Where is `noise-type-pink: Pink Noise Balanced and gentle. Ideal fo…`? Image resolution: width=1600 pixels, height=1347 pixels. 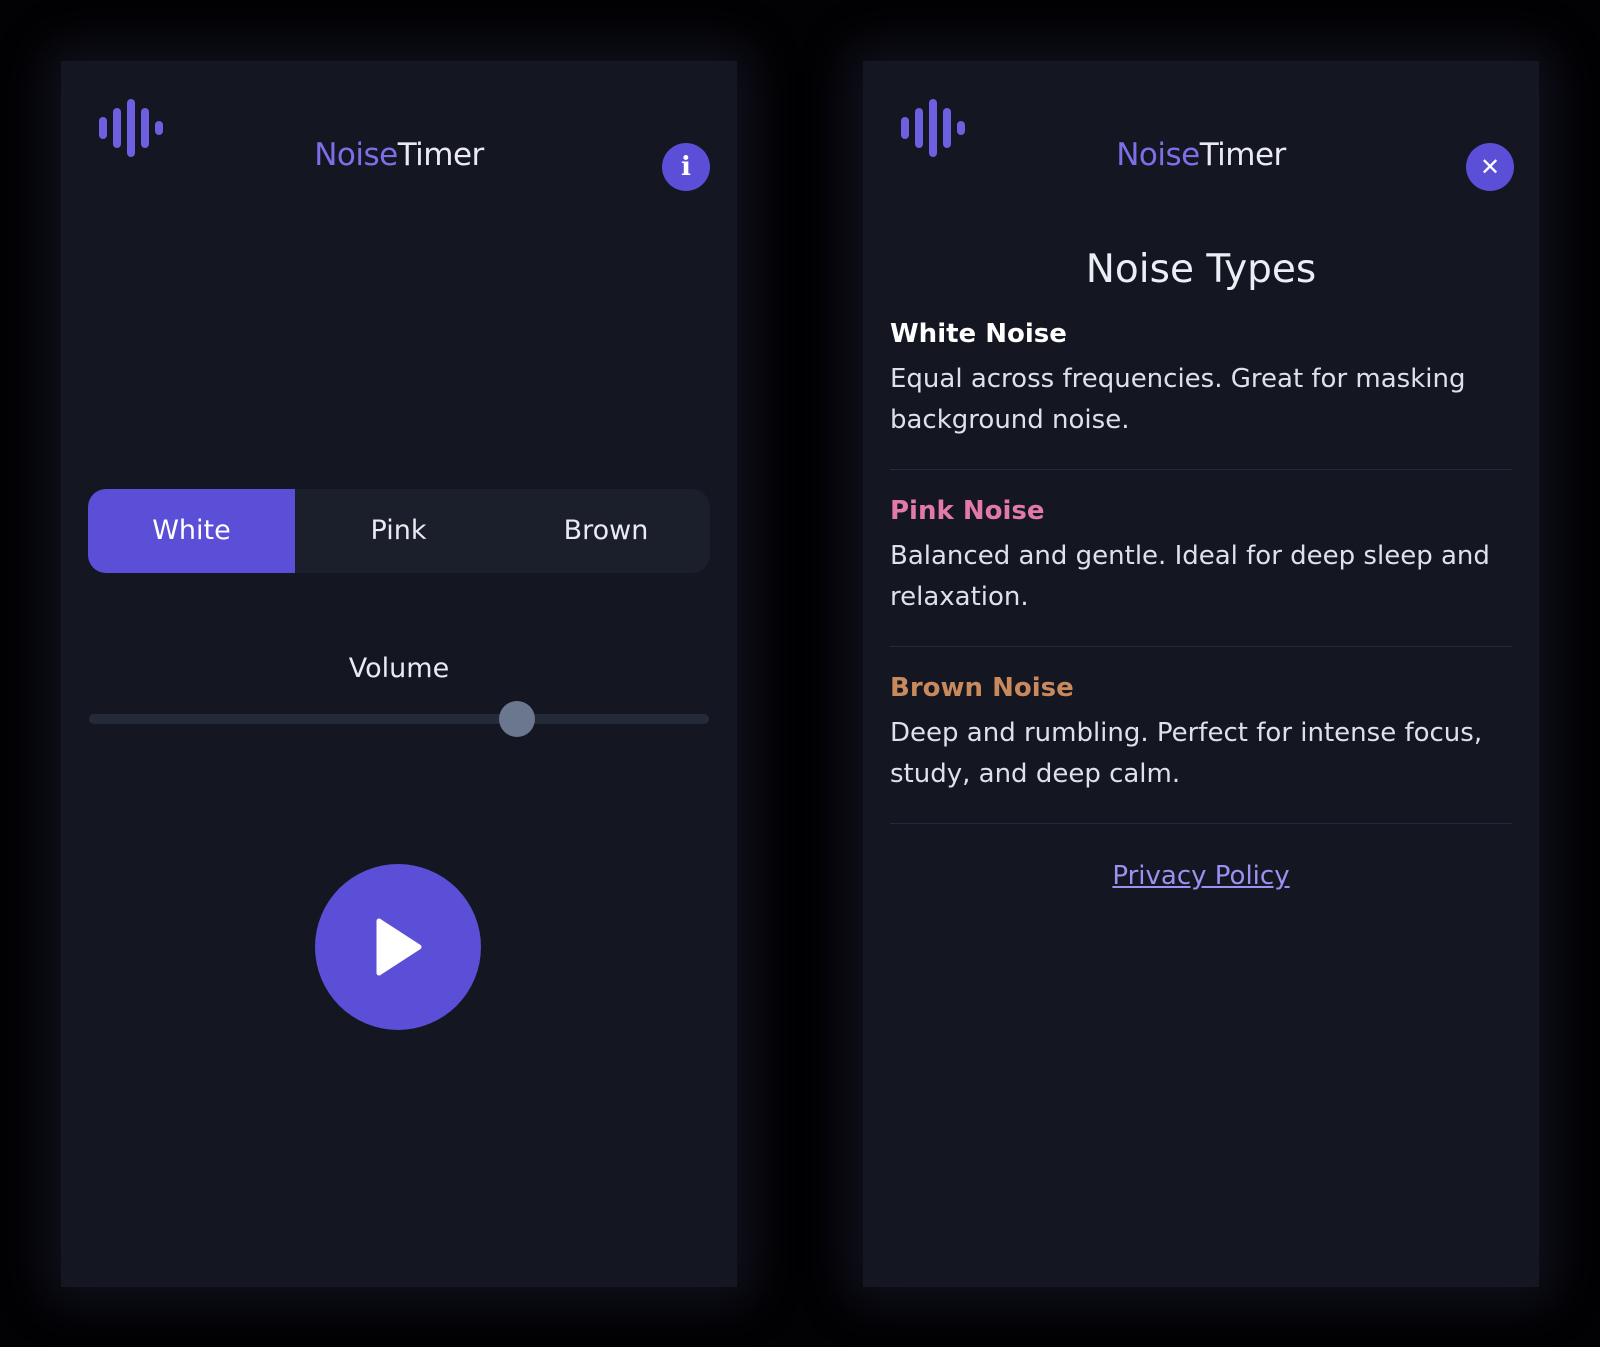
noise-type-pink: Pink Noise Balanced and gentle. Ideal fo… is located at coordinates (1201, 570).